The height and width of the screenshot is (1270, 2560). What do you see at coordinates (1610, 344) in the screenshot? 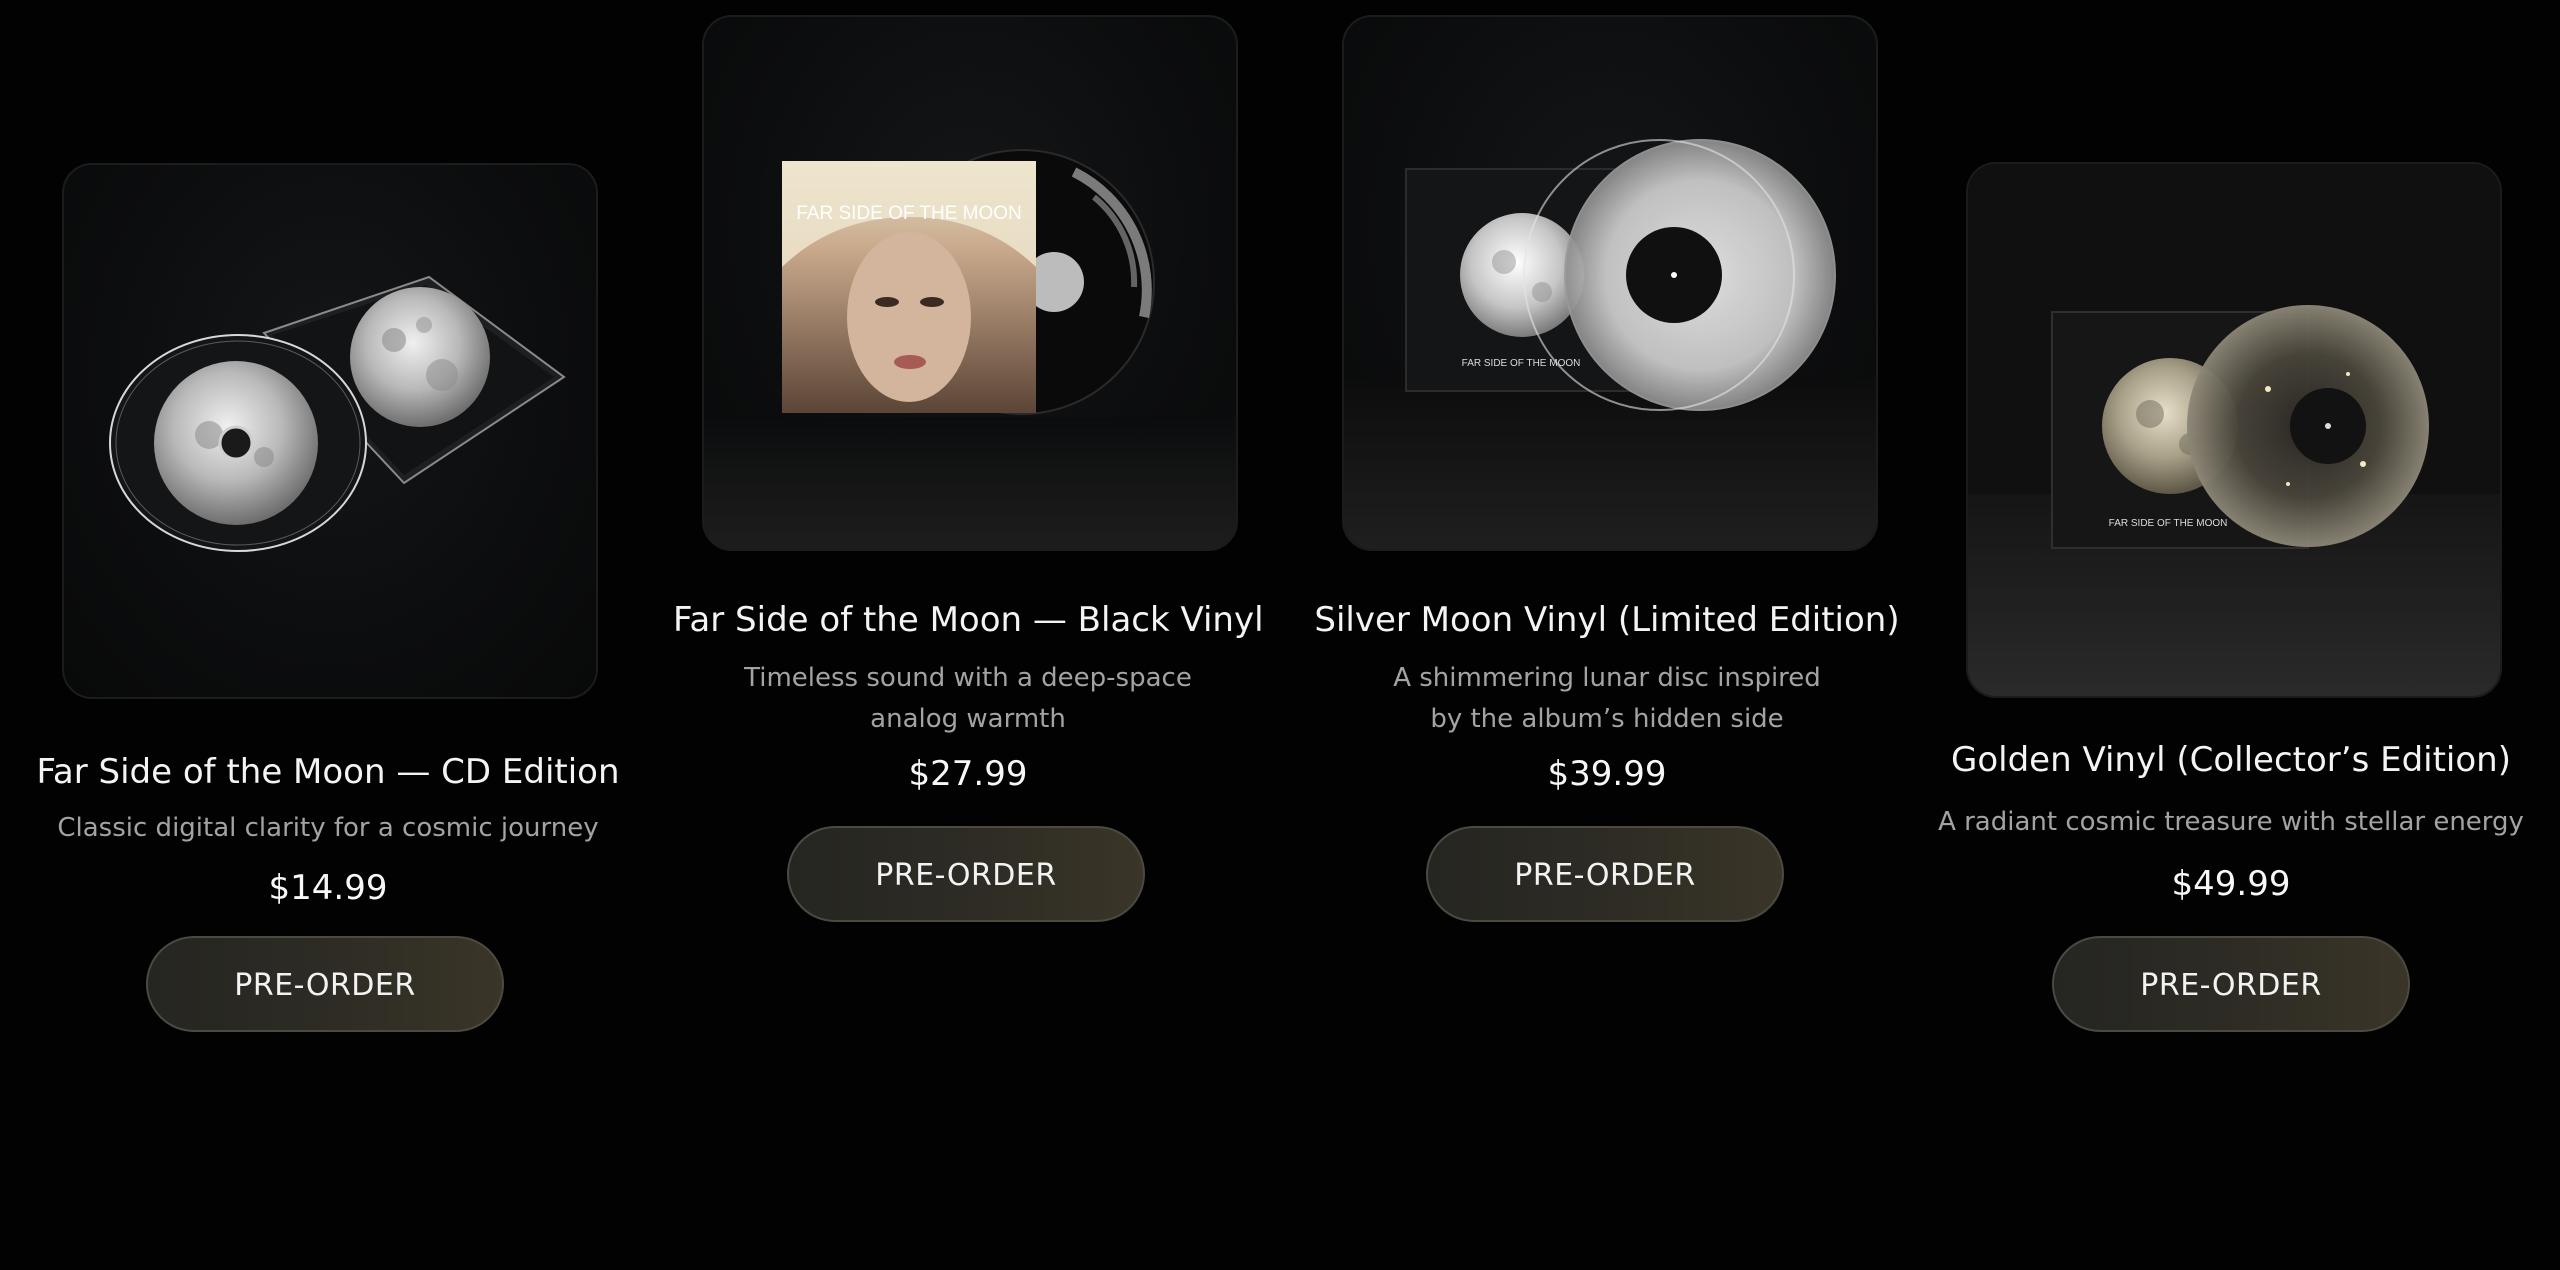
I see `silver-vinyl-moon-icon: FAR SIDE OF THE MOON` at bounding box center [1610, 344].